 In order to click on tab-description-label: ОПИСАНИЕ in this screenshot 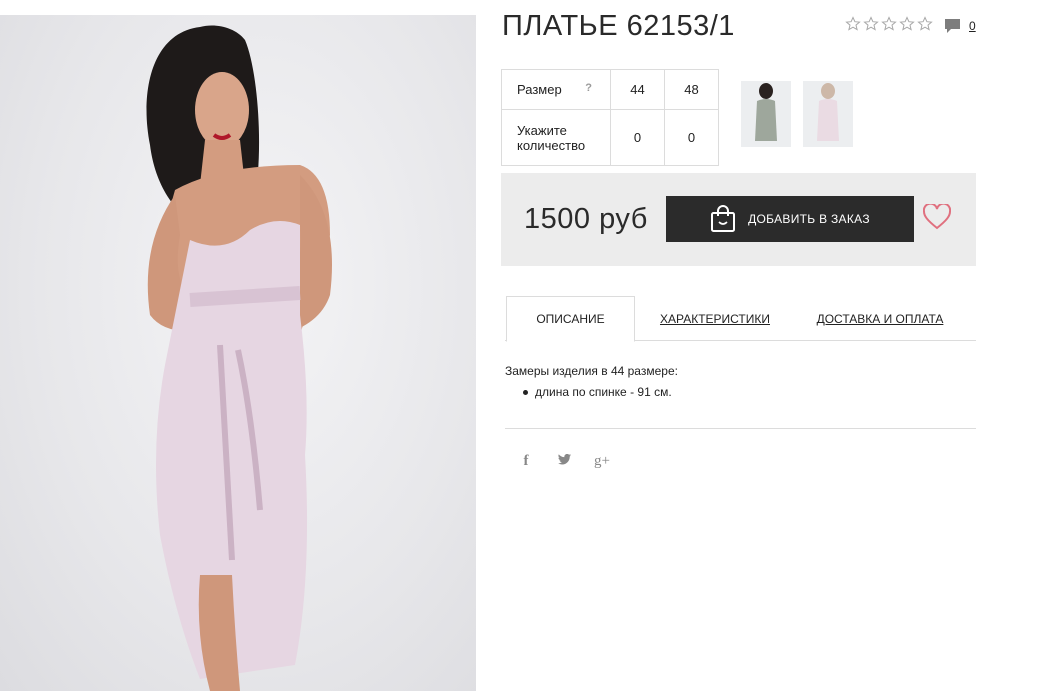, I will do `click(570, 319)`.